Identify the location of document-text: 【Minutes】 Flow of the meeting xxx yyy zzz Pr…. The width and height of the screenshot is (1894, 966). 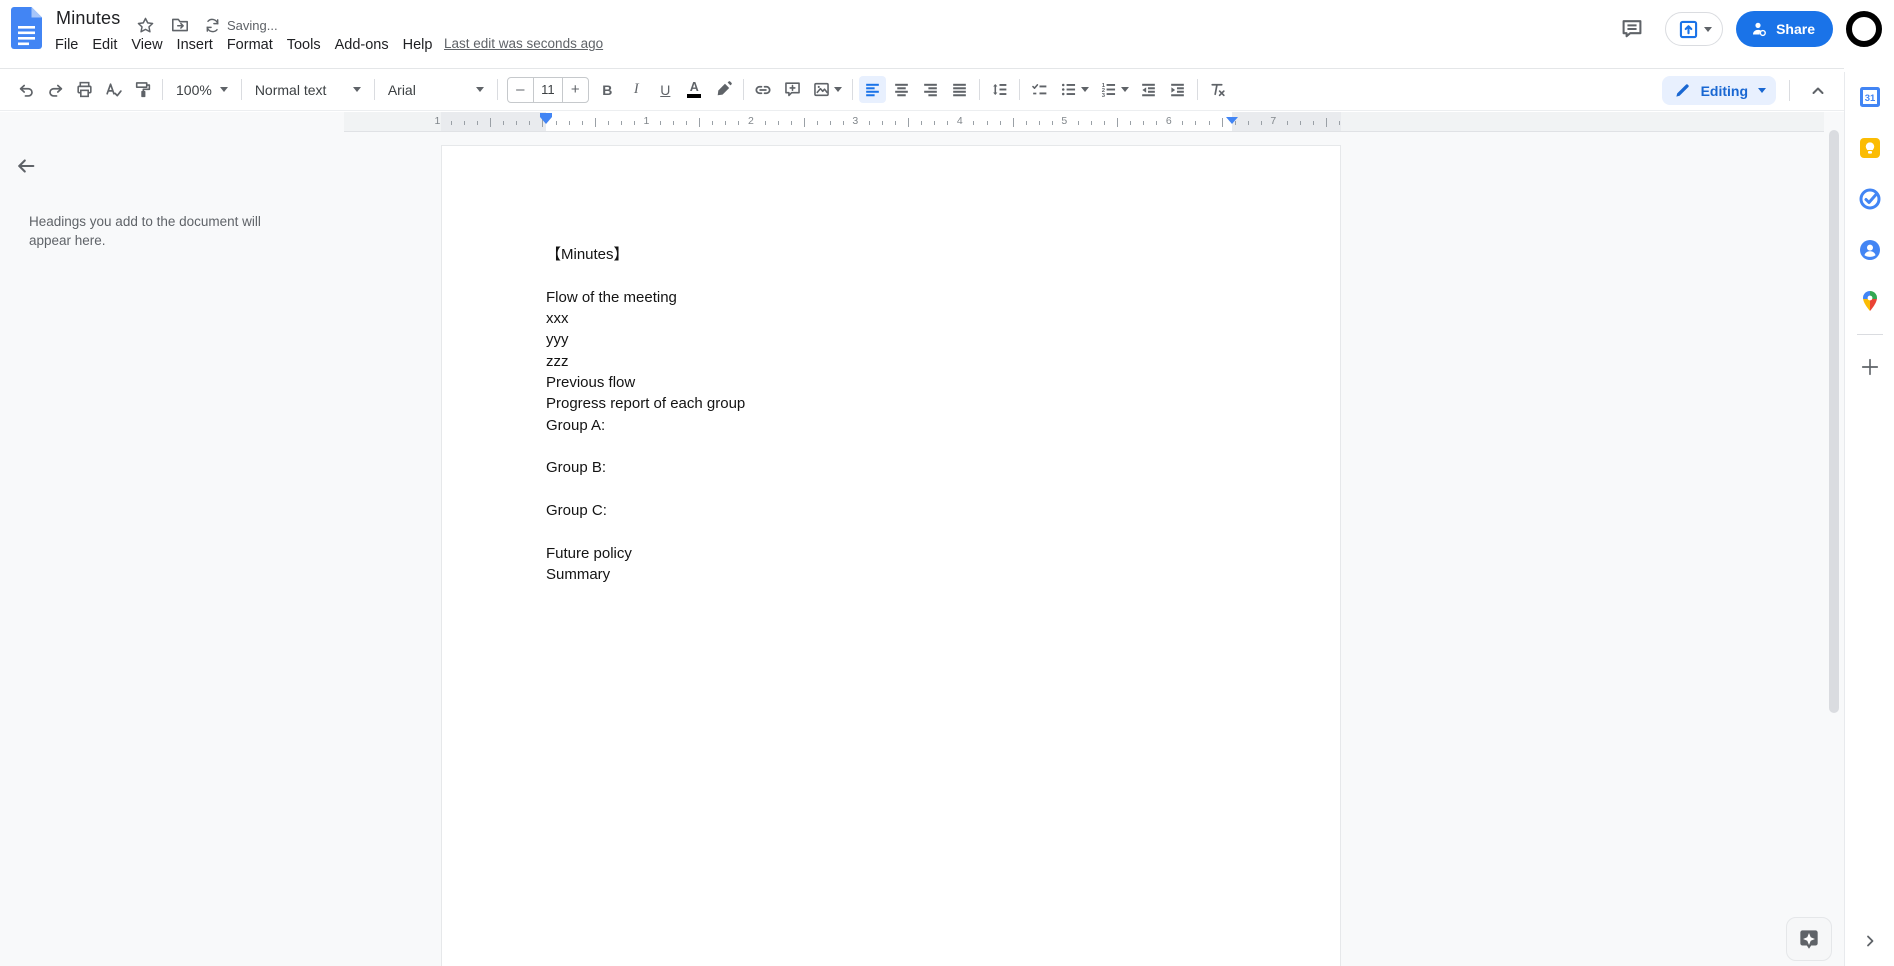
(645, 415).